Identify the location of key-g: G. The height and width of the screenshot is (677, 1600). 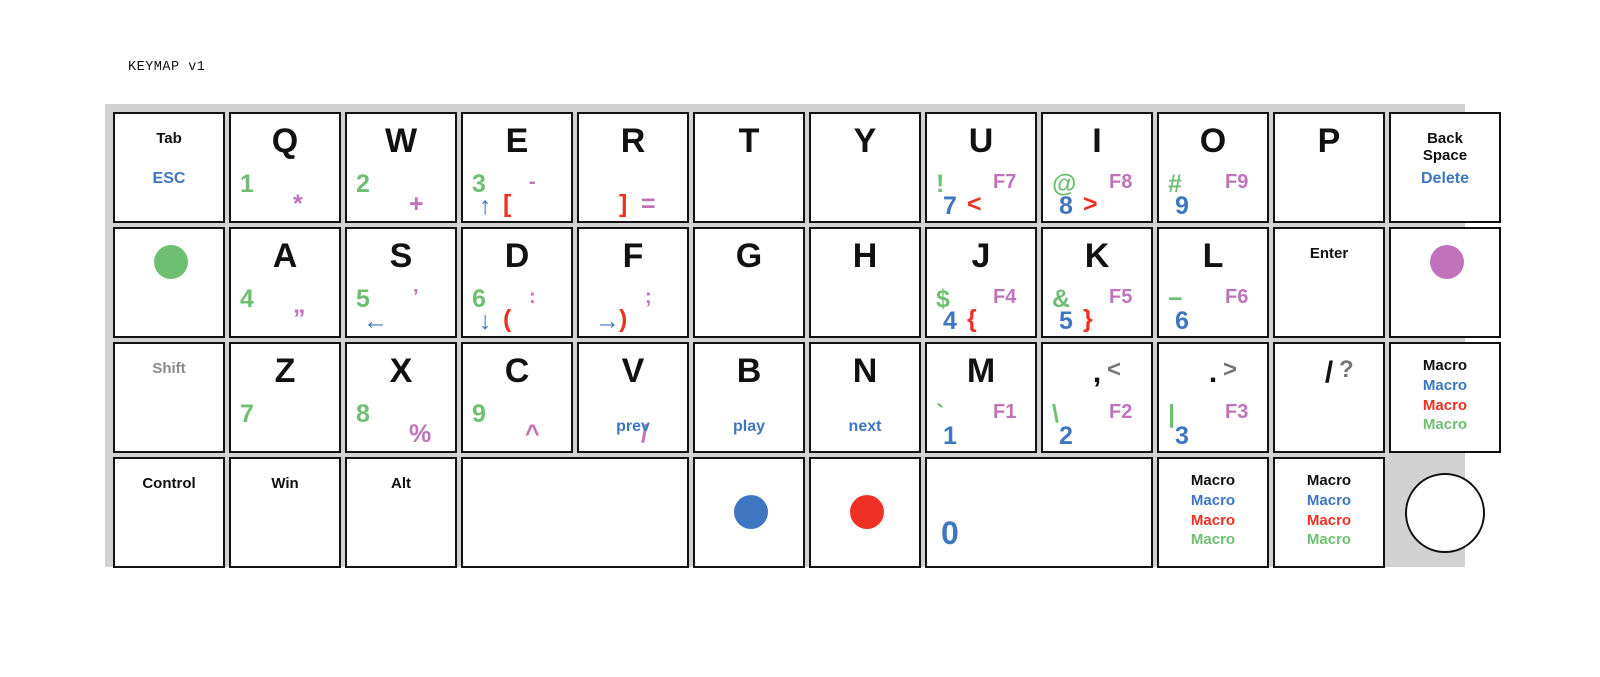
(749, 282).